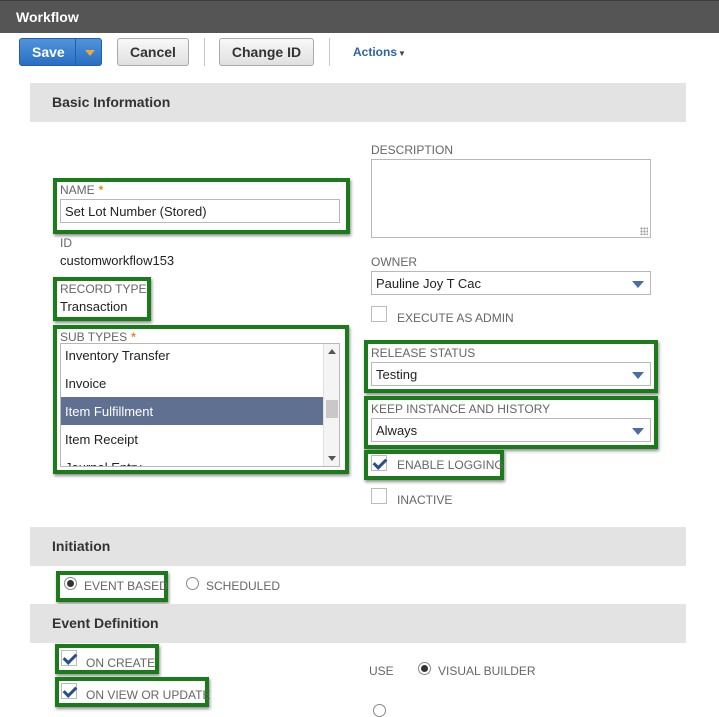 This screenshot has height=717, width=719. What do you see at coordinates (397, 374) in the screenshot?
I see `release-status-value: Testing` at bounding box center [397, 374].